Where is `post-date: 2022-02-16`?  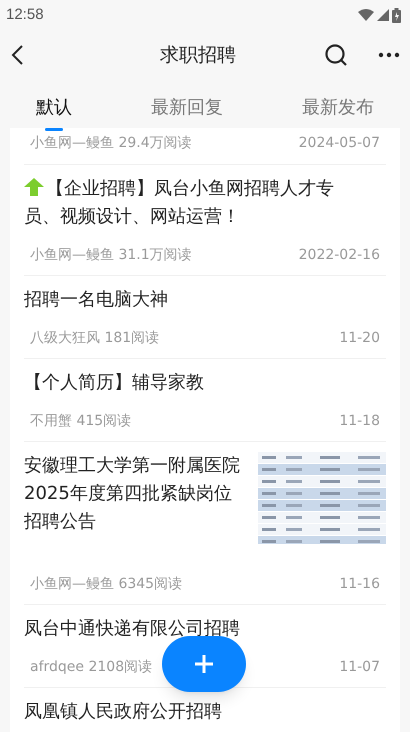
post-date: 2022-02-16 is located at coordinates (339, 255).